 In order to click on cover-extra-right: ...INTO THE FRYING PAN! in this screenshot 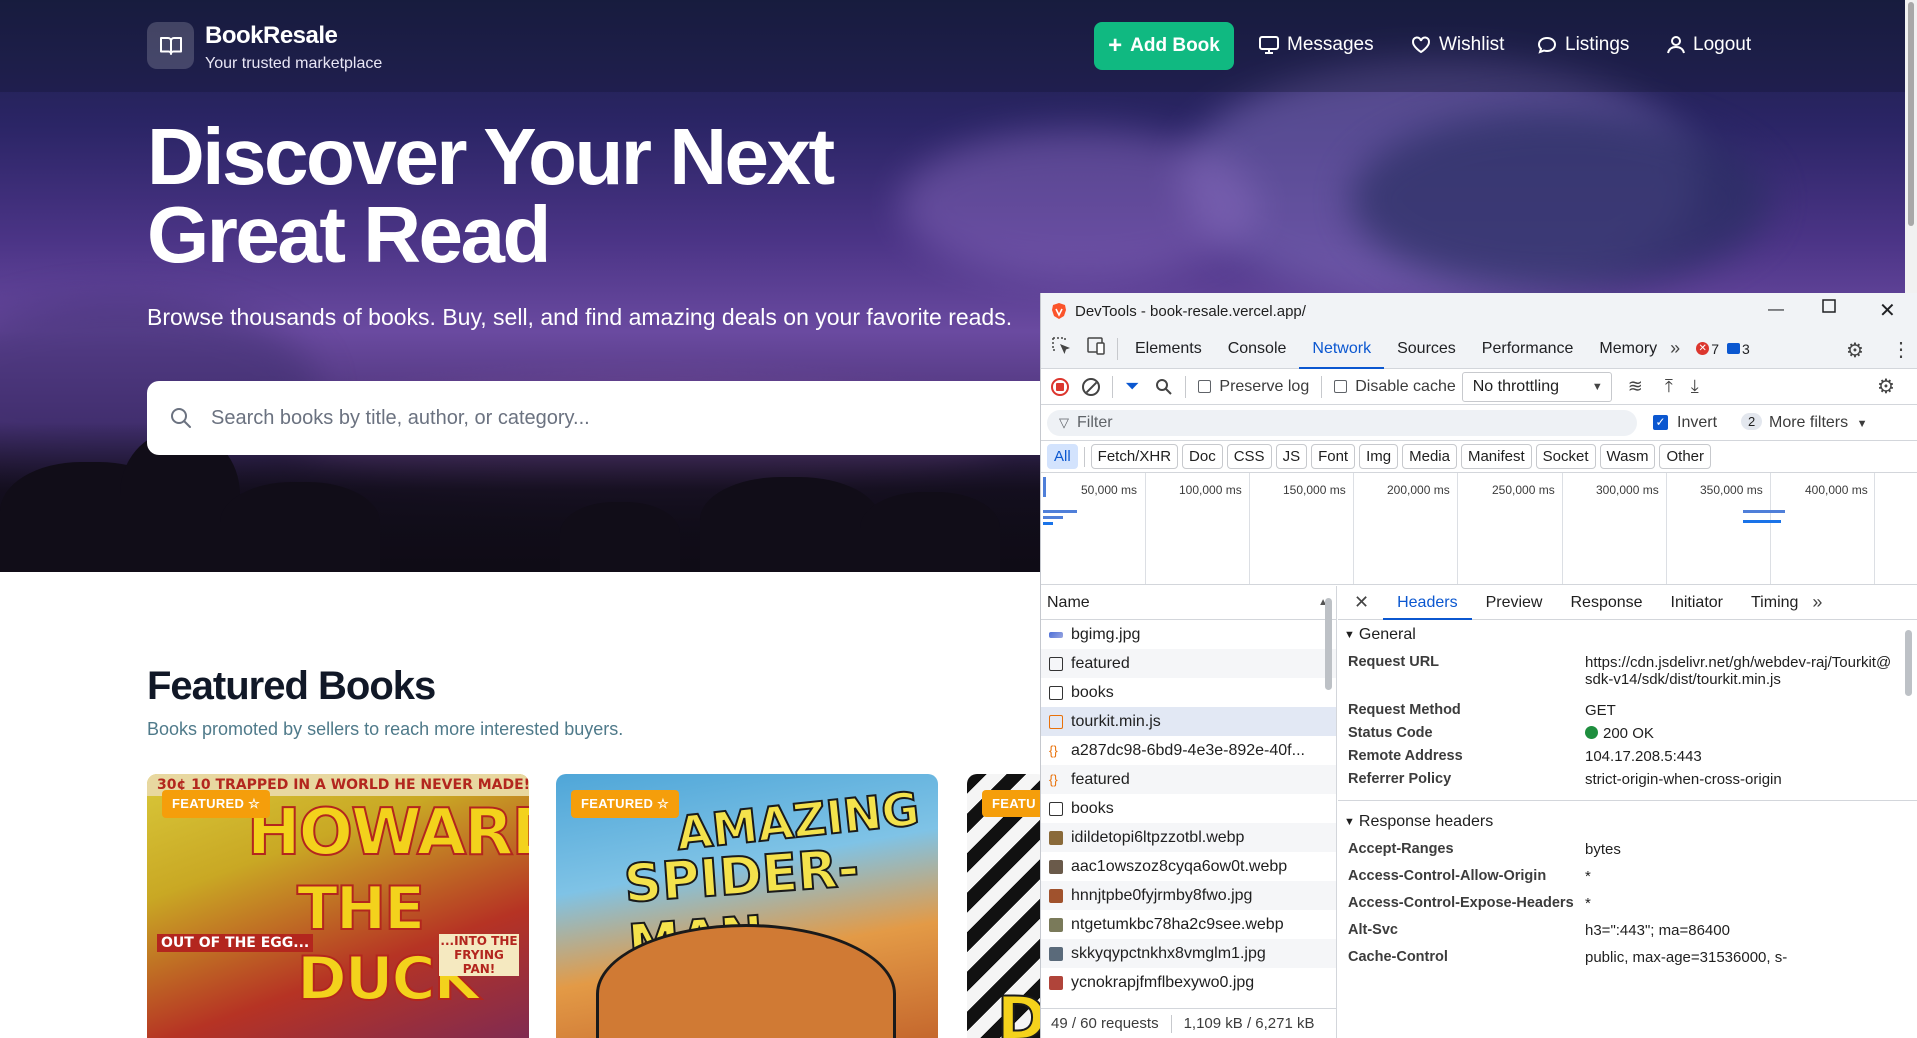, I will do `click(479, 955)`.